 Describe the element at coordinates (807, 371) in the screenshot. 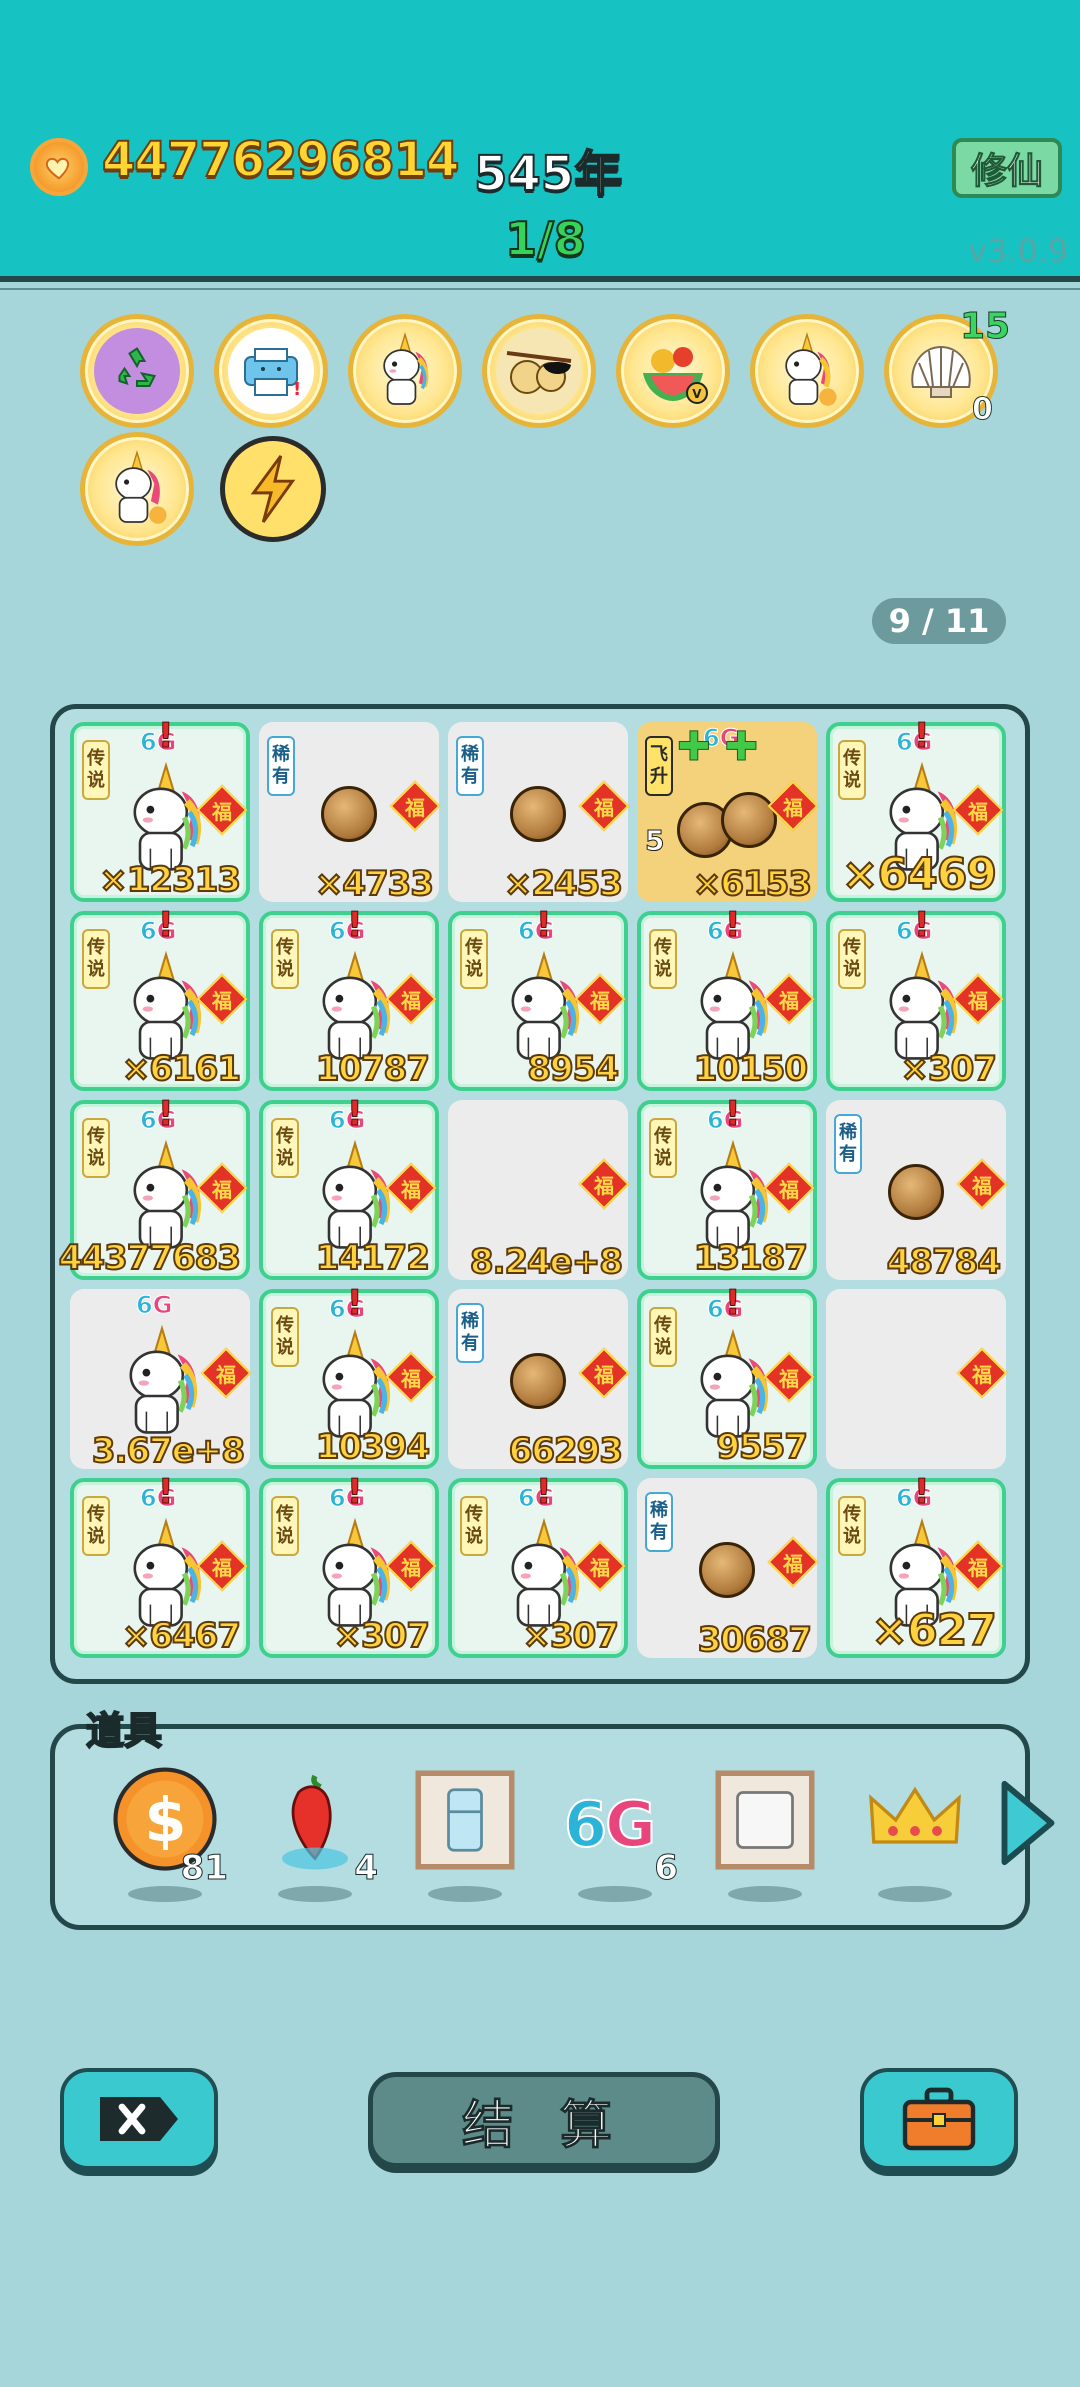

I see `buff-unicorn-heart` at that location.